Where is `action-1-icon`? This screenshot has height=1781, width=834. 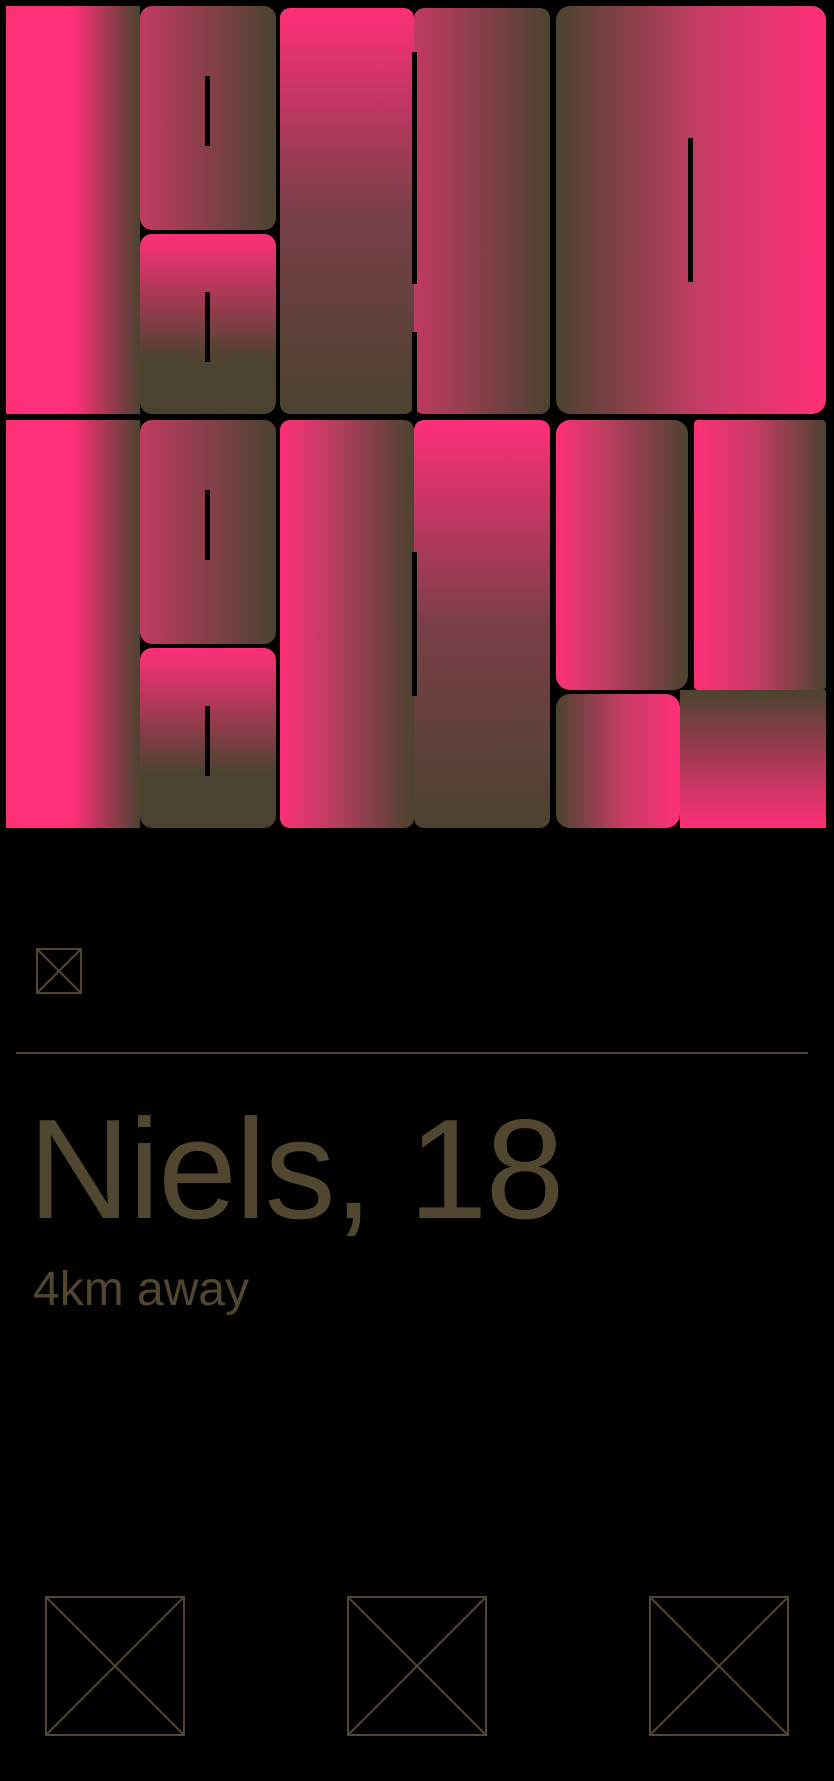 action-1-icon is located at coordinates (115, 1666).